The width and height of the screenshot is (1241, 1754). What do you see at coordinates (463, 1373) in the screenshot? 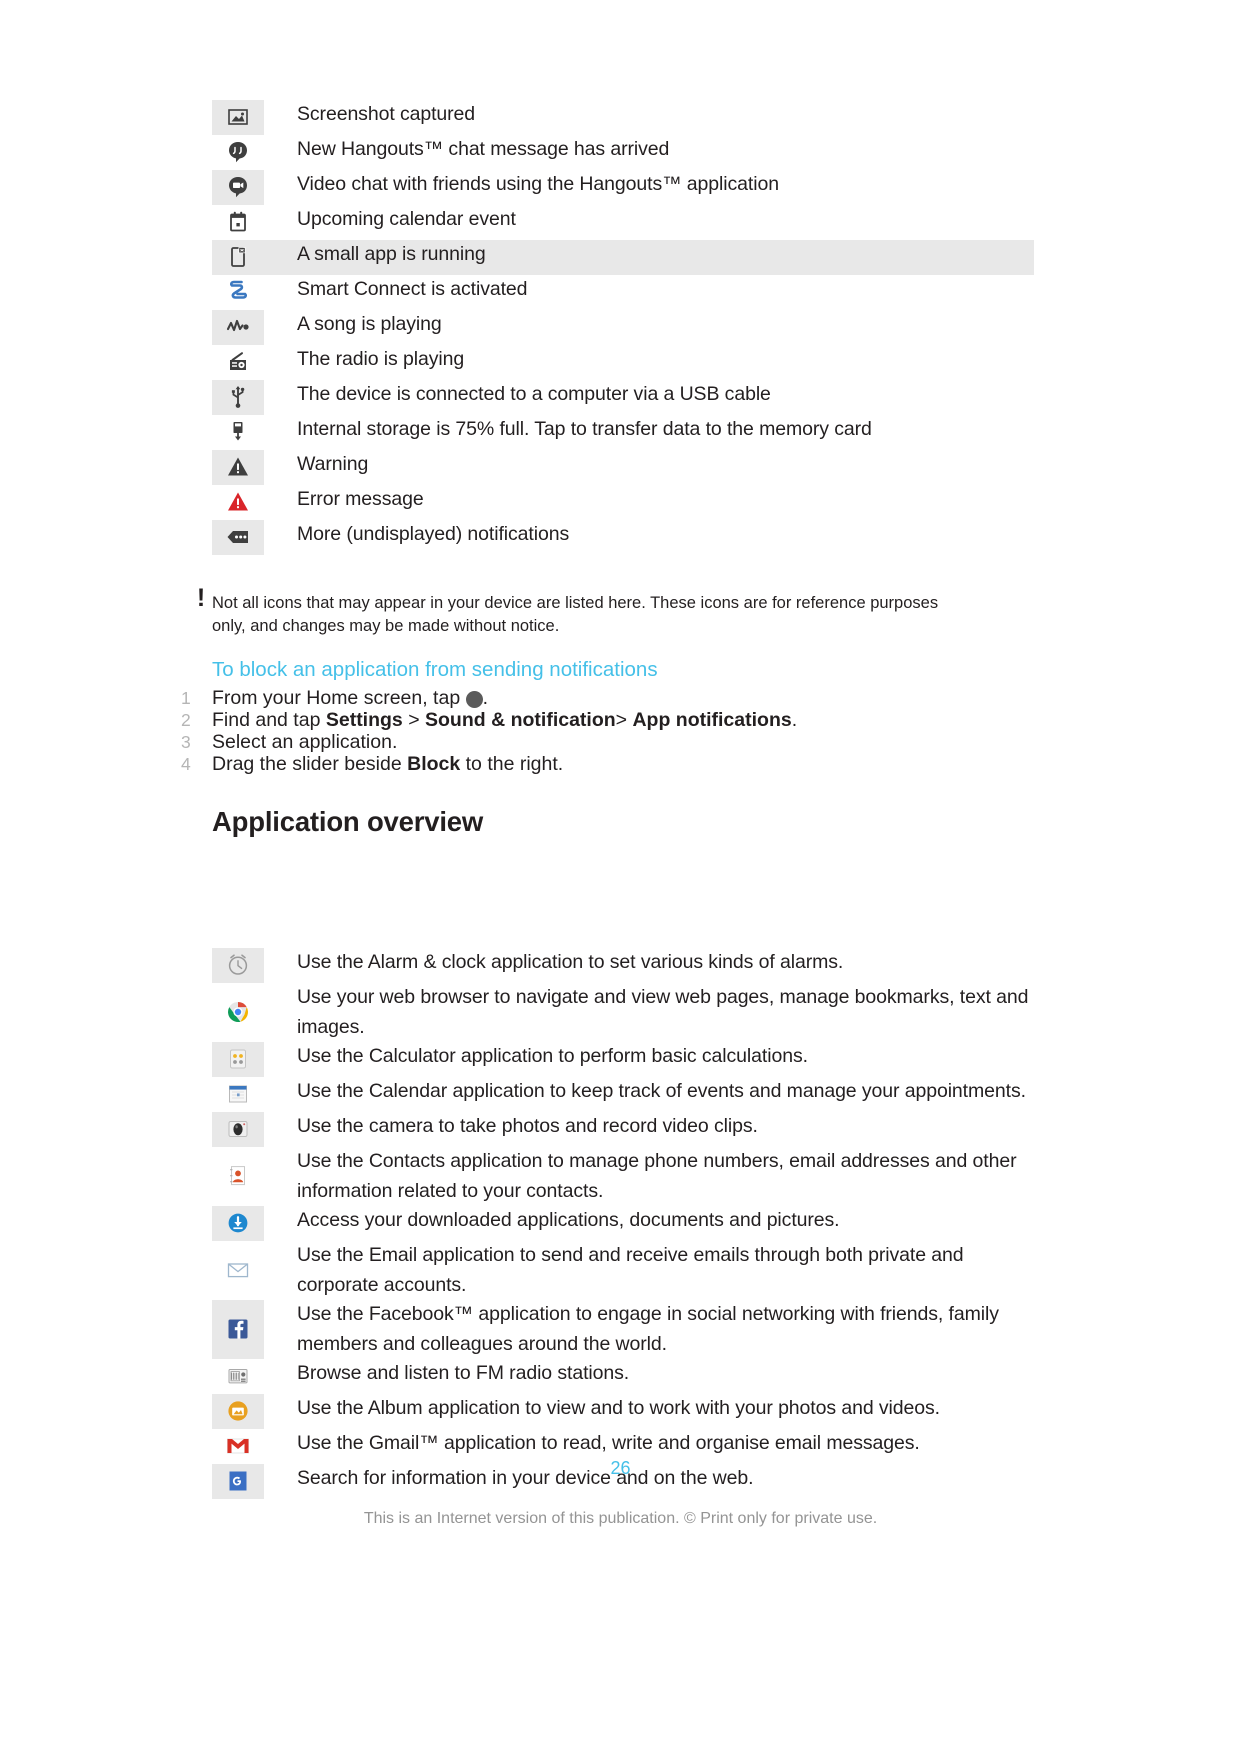
I see `row-description: Browse and listen to FM radio stations.` at bounding box center [463, 1373].